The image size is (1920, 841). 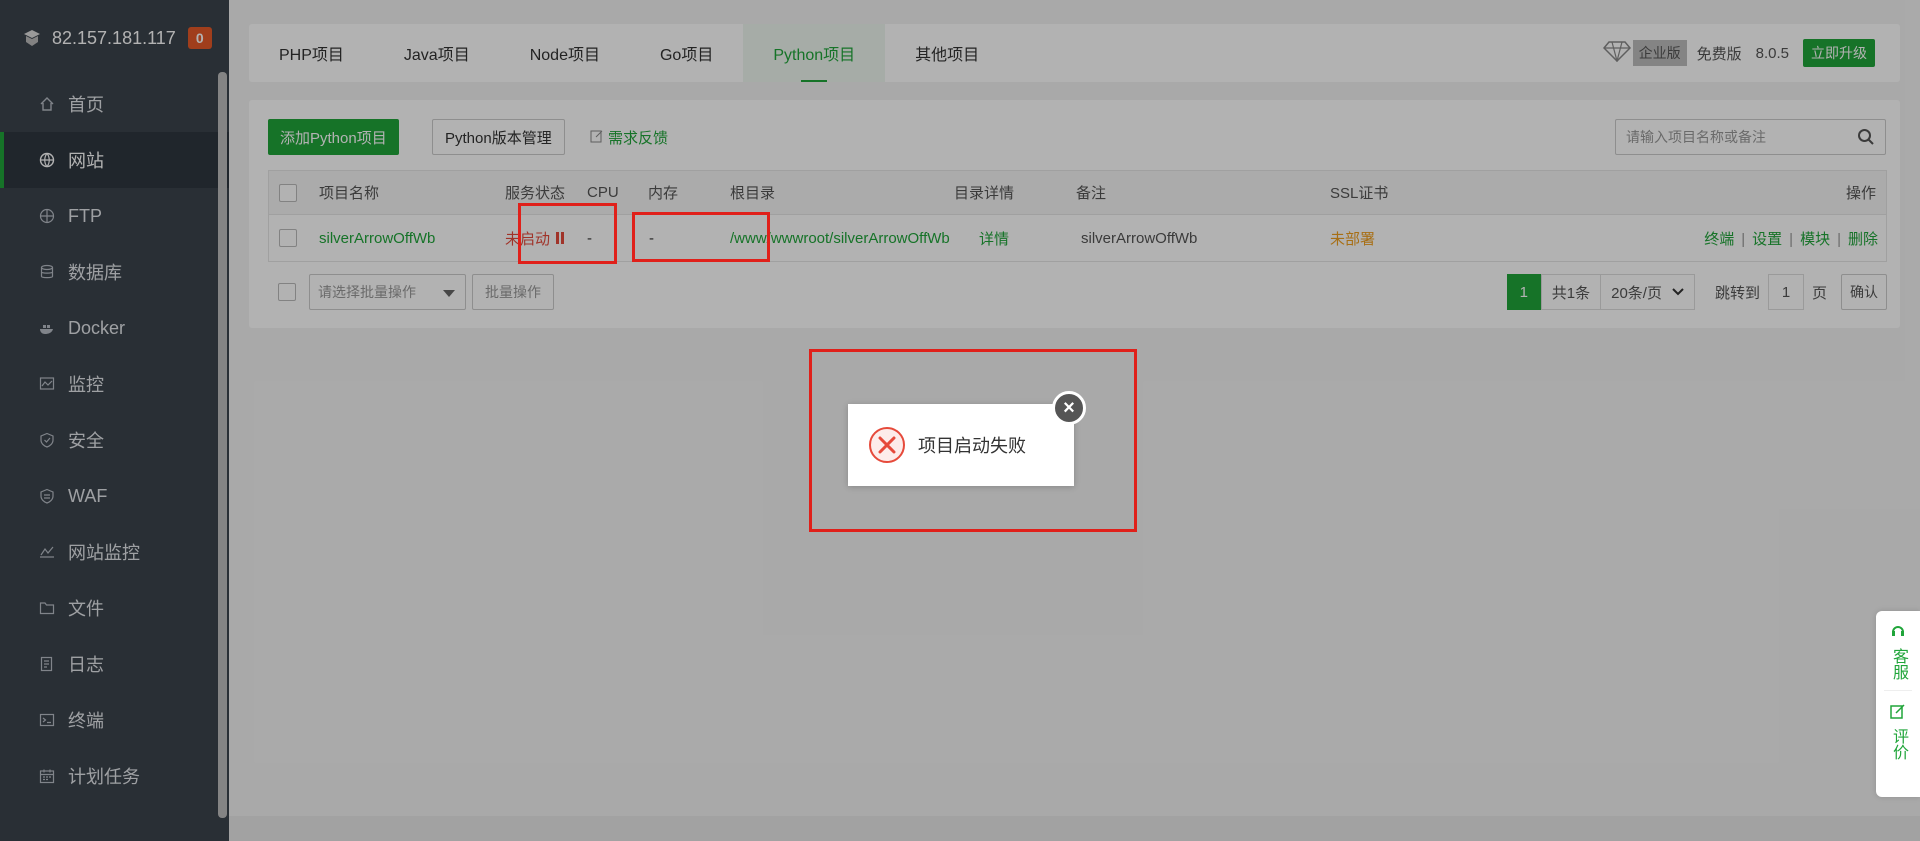 I want to click on customer-service-button: 客服, so click(x=1898, y=651).